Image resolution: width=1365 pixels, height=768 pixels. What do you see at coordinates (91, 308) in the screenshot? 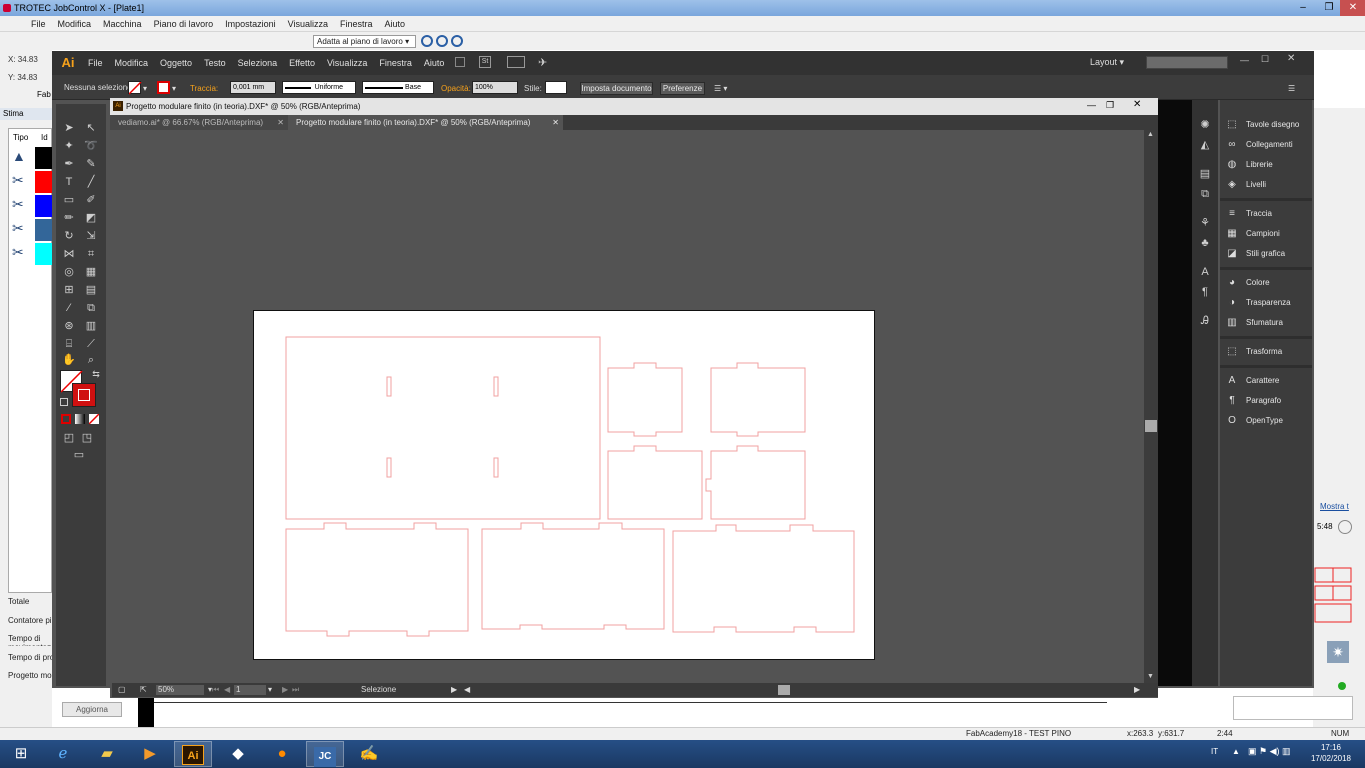
I see `blend-tool-icon: ⧉` at bounding box center [91, 308].